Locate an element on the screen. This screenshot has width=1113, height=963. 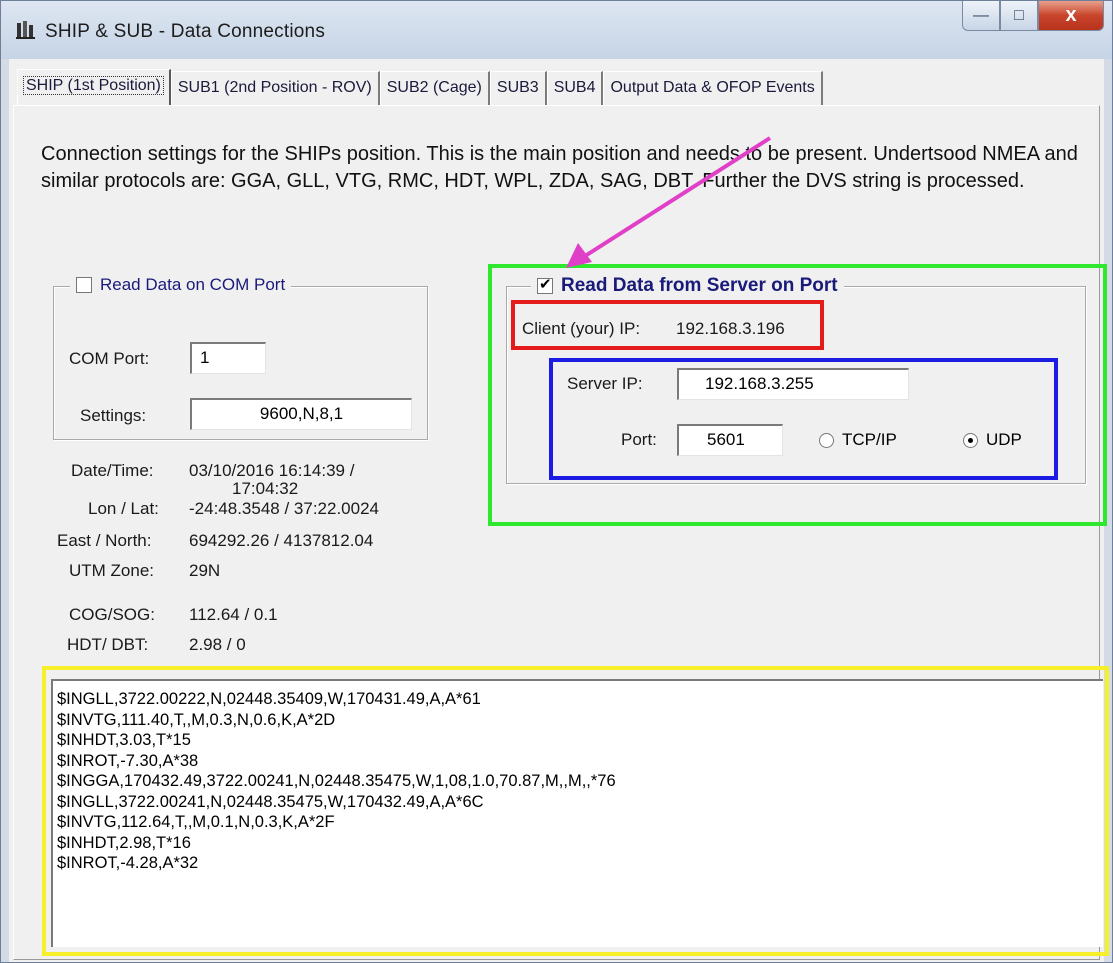
datetime-value: 03/10/2016 16:14:39 / is located at coordinates (272, 470).